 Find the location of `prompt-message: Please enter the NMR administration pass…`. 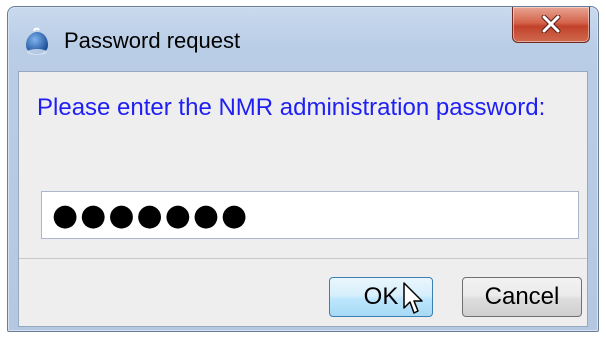

prompt-message: Please enter the NMR administration pass… is located at coordinates (291, 107).